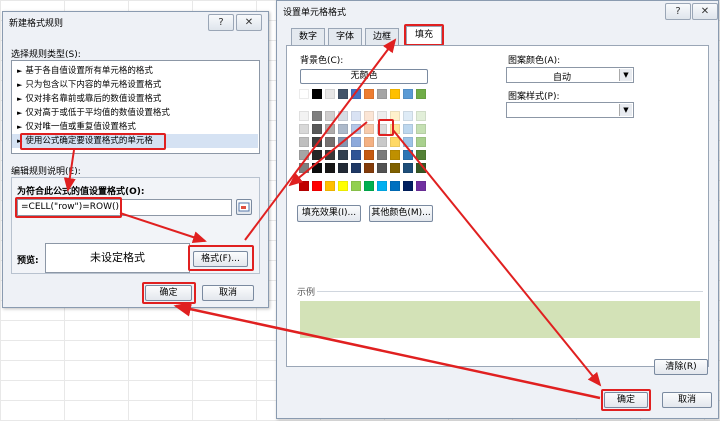 The image size is (720, 421). What do you see at coordinates (69, 170) in the screenshot?
I see `arrow-rule-to-formula` at bounding box center [69, 170].